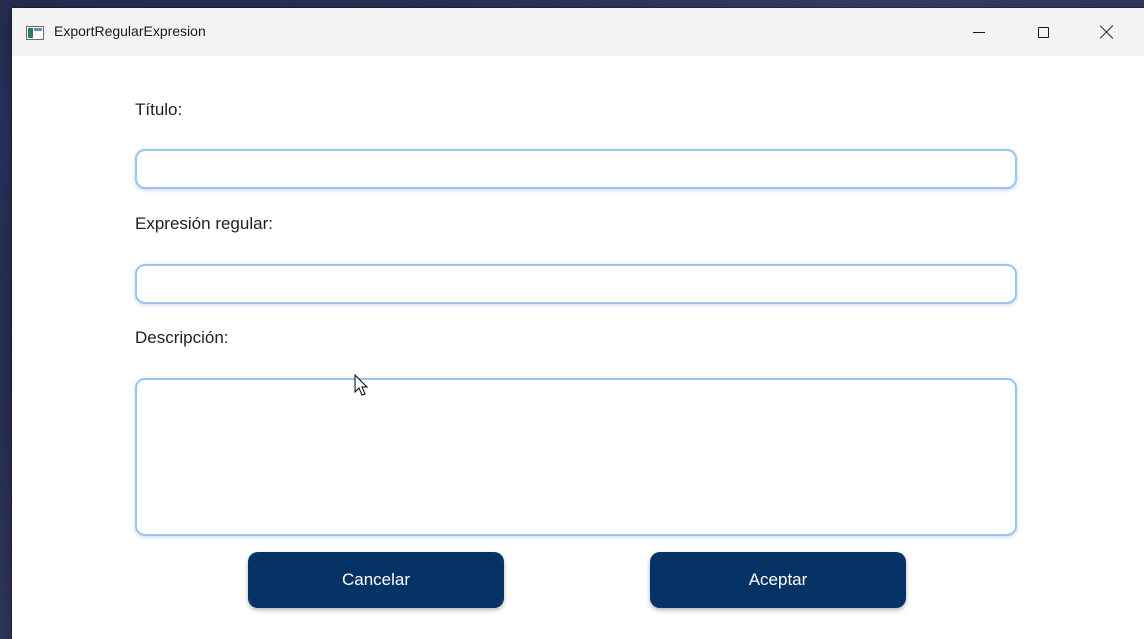  I want to click on close-button, so click(1107, 32).